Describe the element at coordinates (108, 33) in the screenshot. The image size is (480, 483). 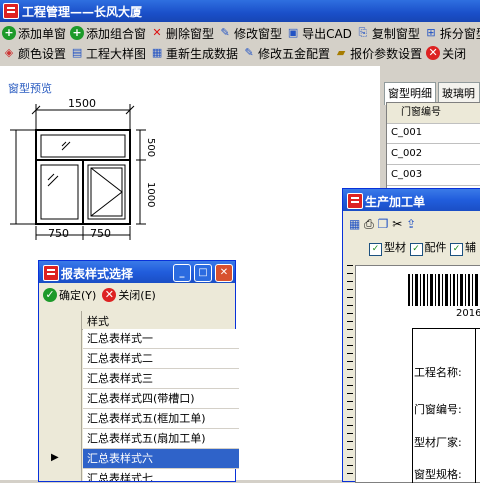
I see `add-combo-window-button: + 添加组合窗` at that location.